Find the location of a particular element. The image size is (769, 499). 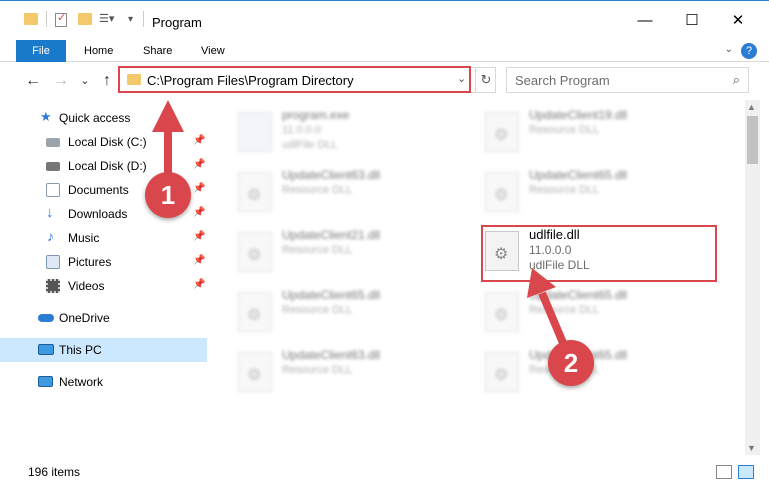

separator is located at coordinates (143, 19).